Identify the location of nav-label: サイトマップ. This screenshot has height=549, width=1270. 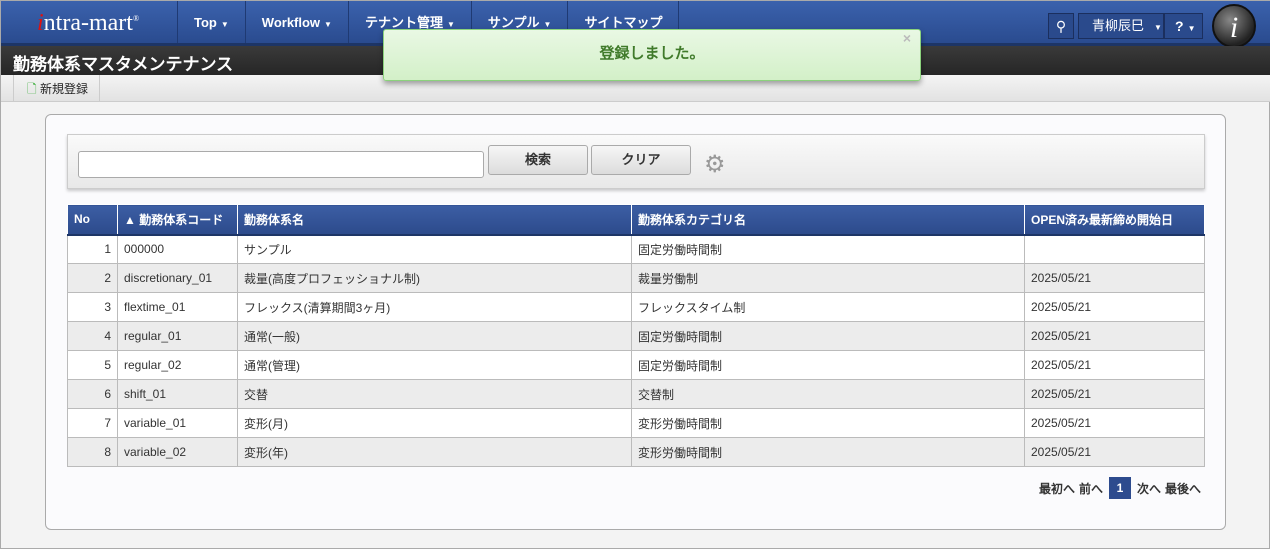
(623, 22).